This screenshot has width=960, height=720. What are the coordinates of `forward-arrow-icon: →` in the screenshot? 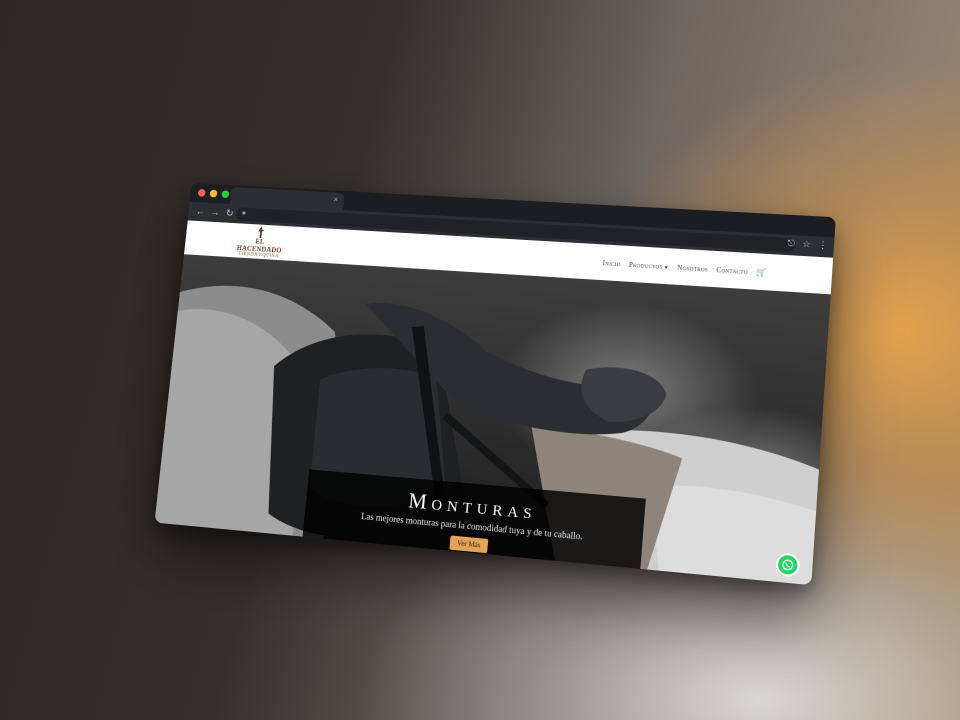 It's located at (215, 212).